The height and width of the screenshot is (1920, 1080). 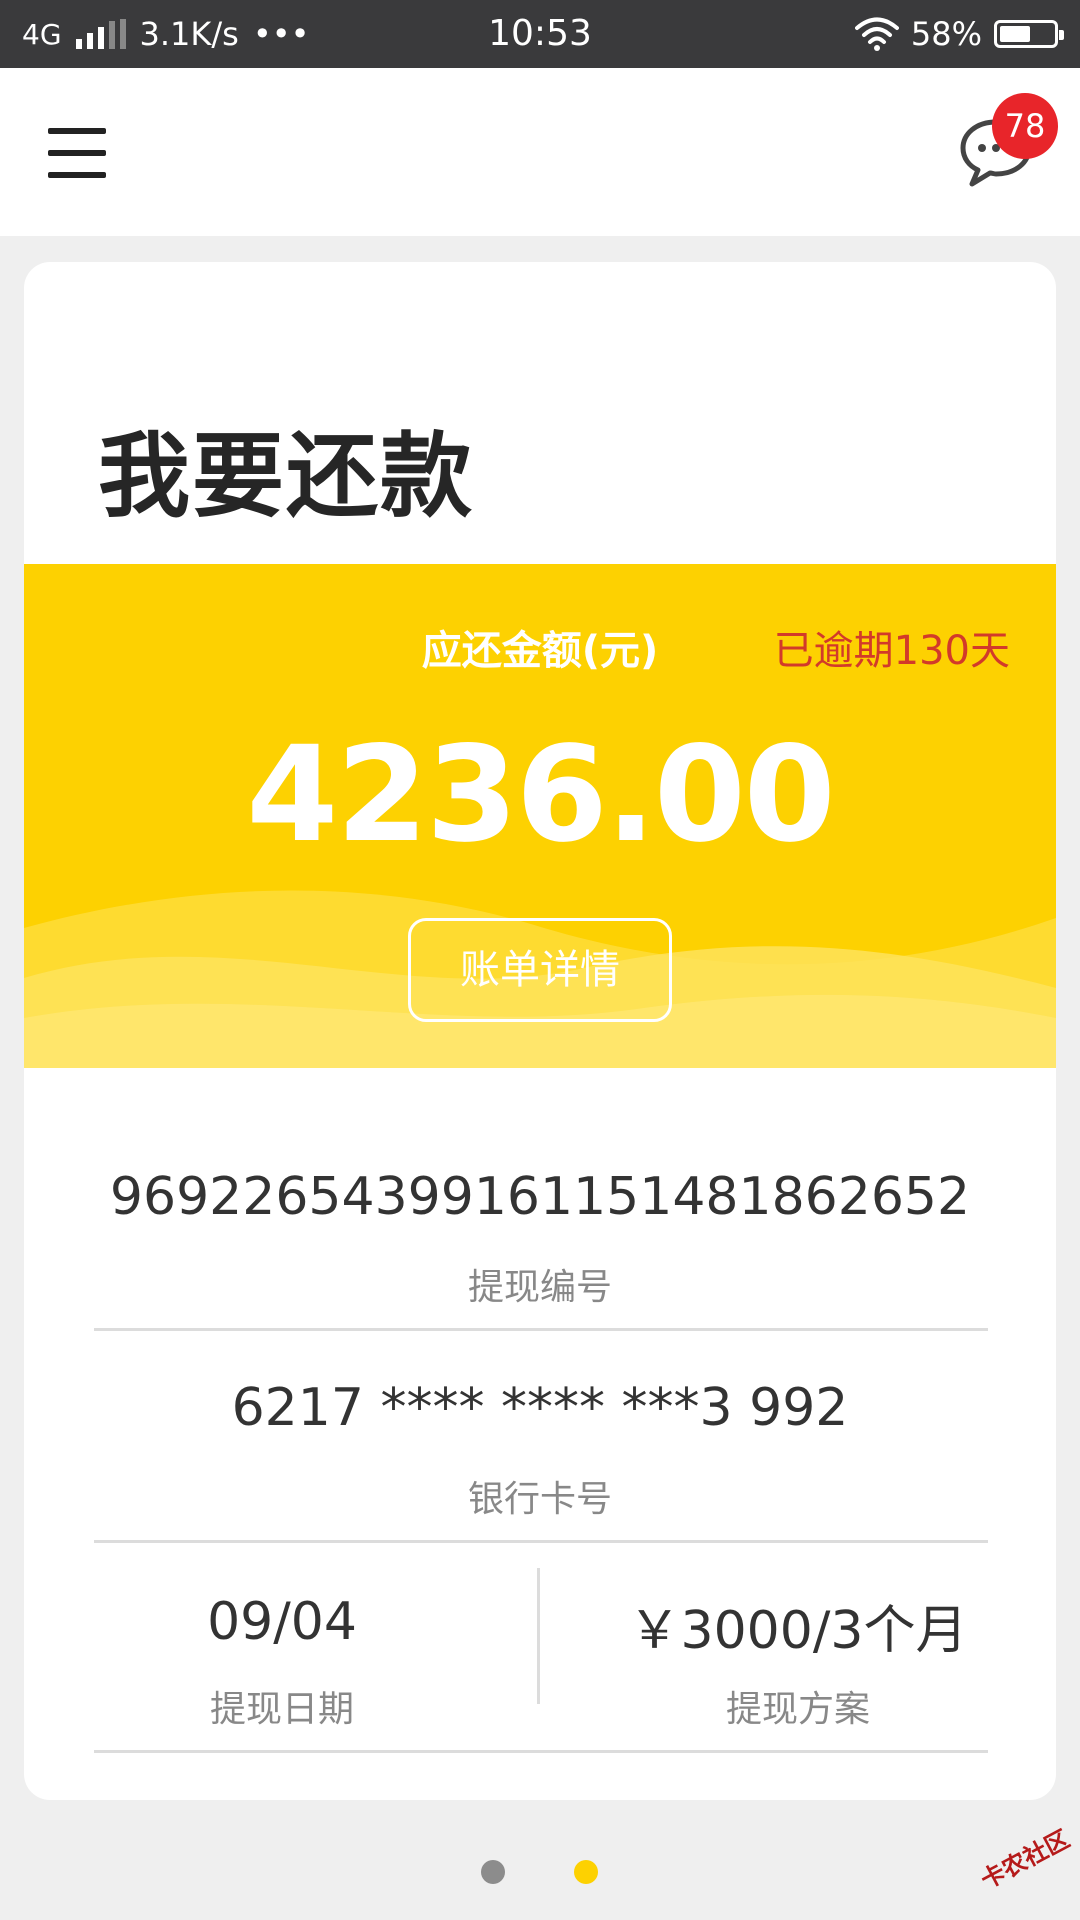 What do you see at coordinates (286, 476) in the screenshot?
I see `page-title: 我要还款` at bounding box center [286, 476].